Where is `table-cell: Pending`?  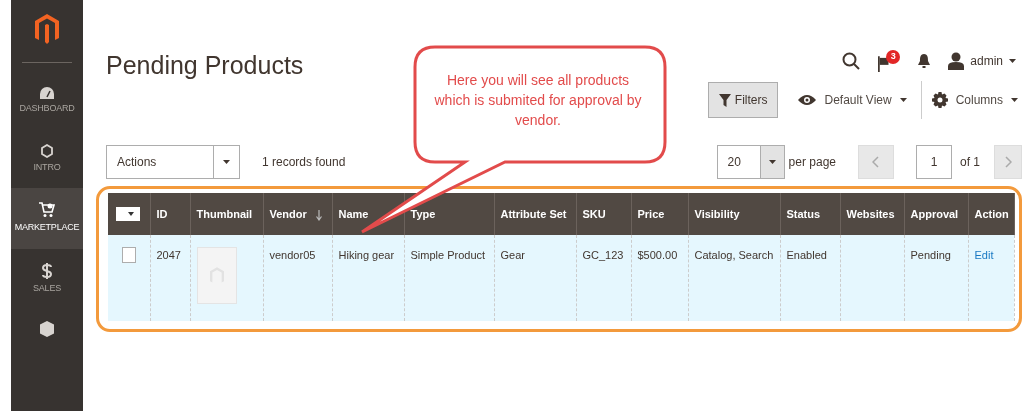
table-cell: Pending is located at coordinates (930, 255).